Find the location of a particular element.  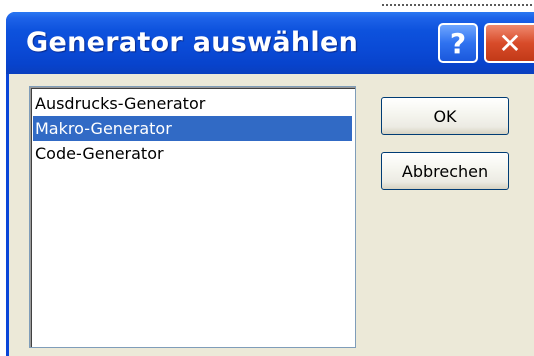

list-item-makro-generator: Makro-Generator is located at coordinates (192, 128).